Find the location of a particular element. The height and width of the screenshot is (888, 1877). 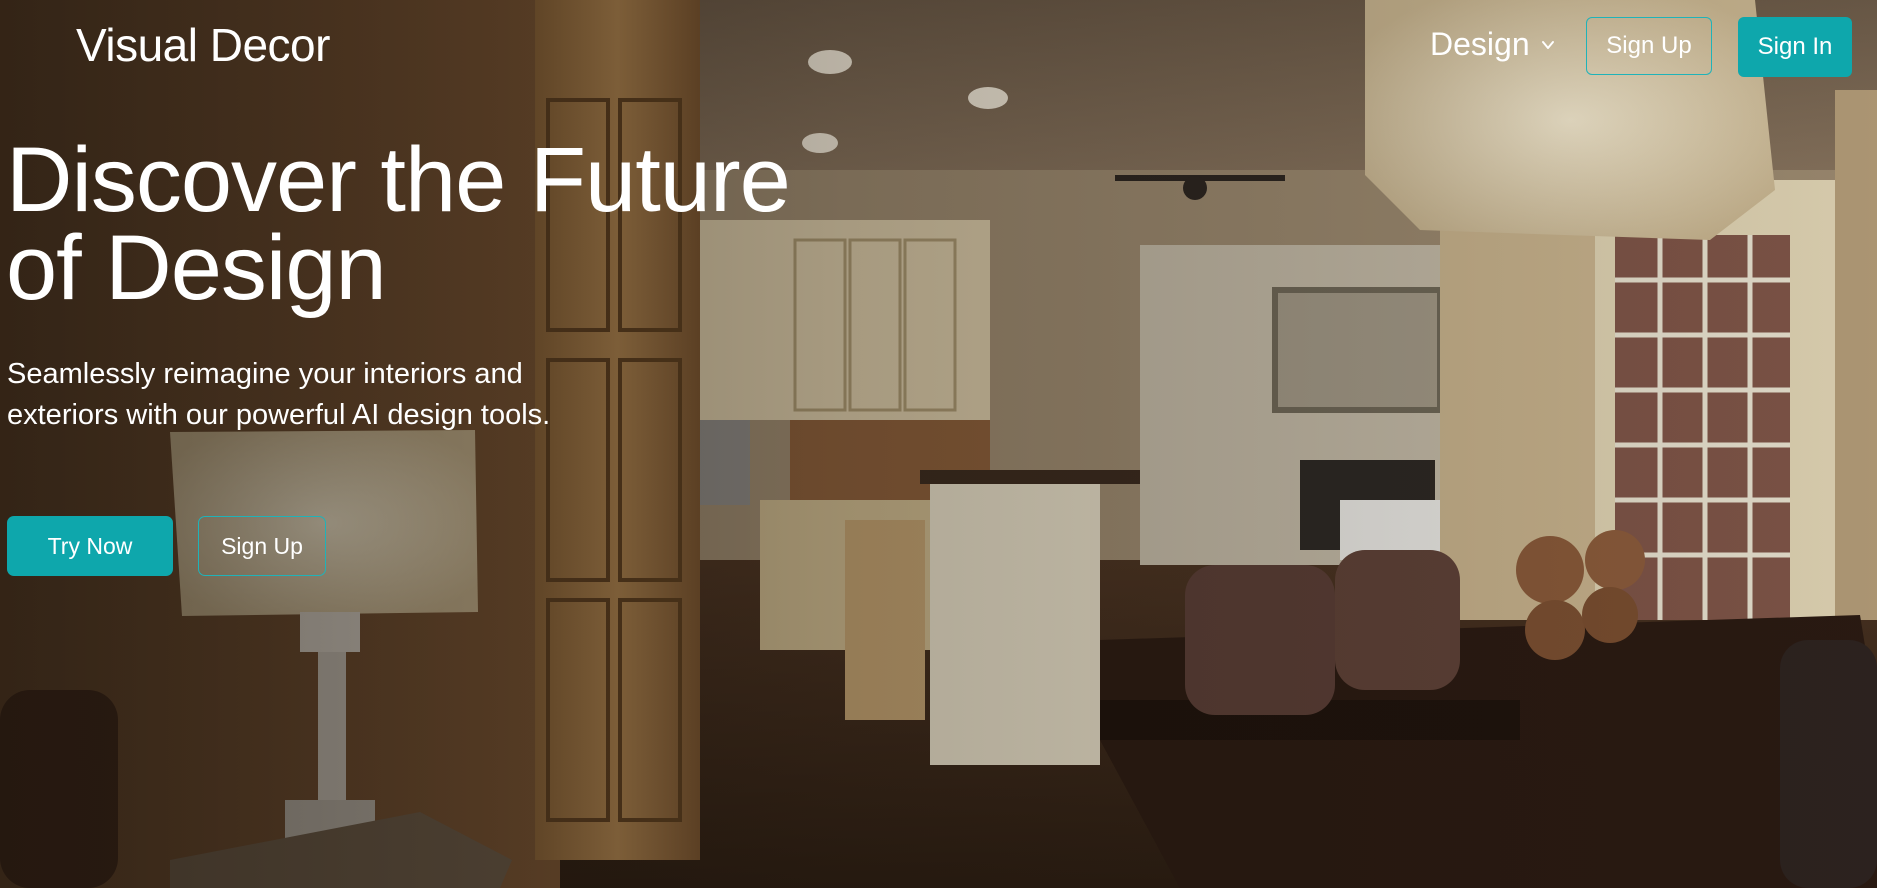

header-sign-in-button: Sign In is located at coordinates (1795, 47).